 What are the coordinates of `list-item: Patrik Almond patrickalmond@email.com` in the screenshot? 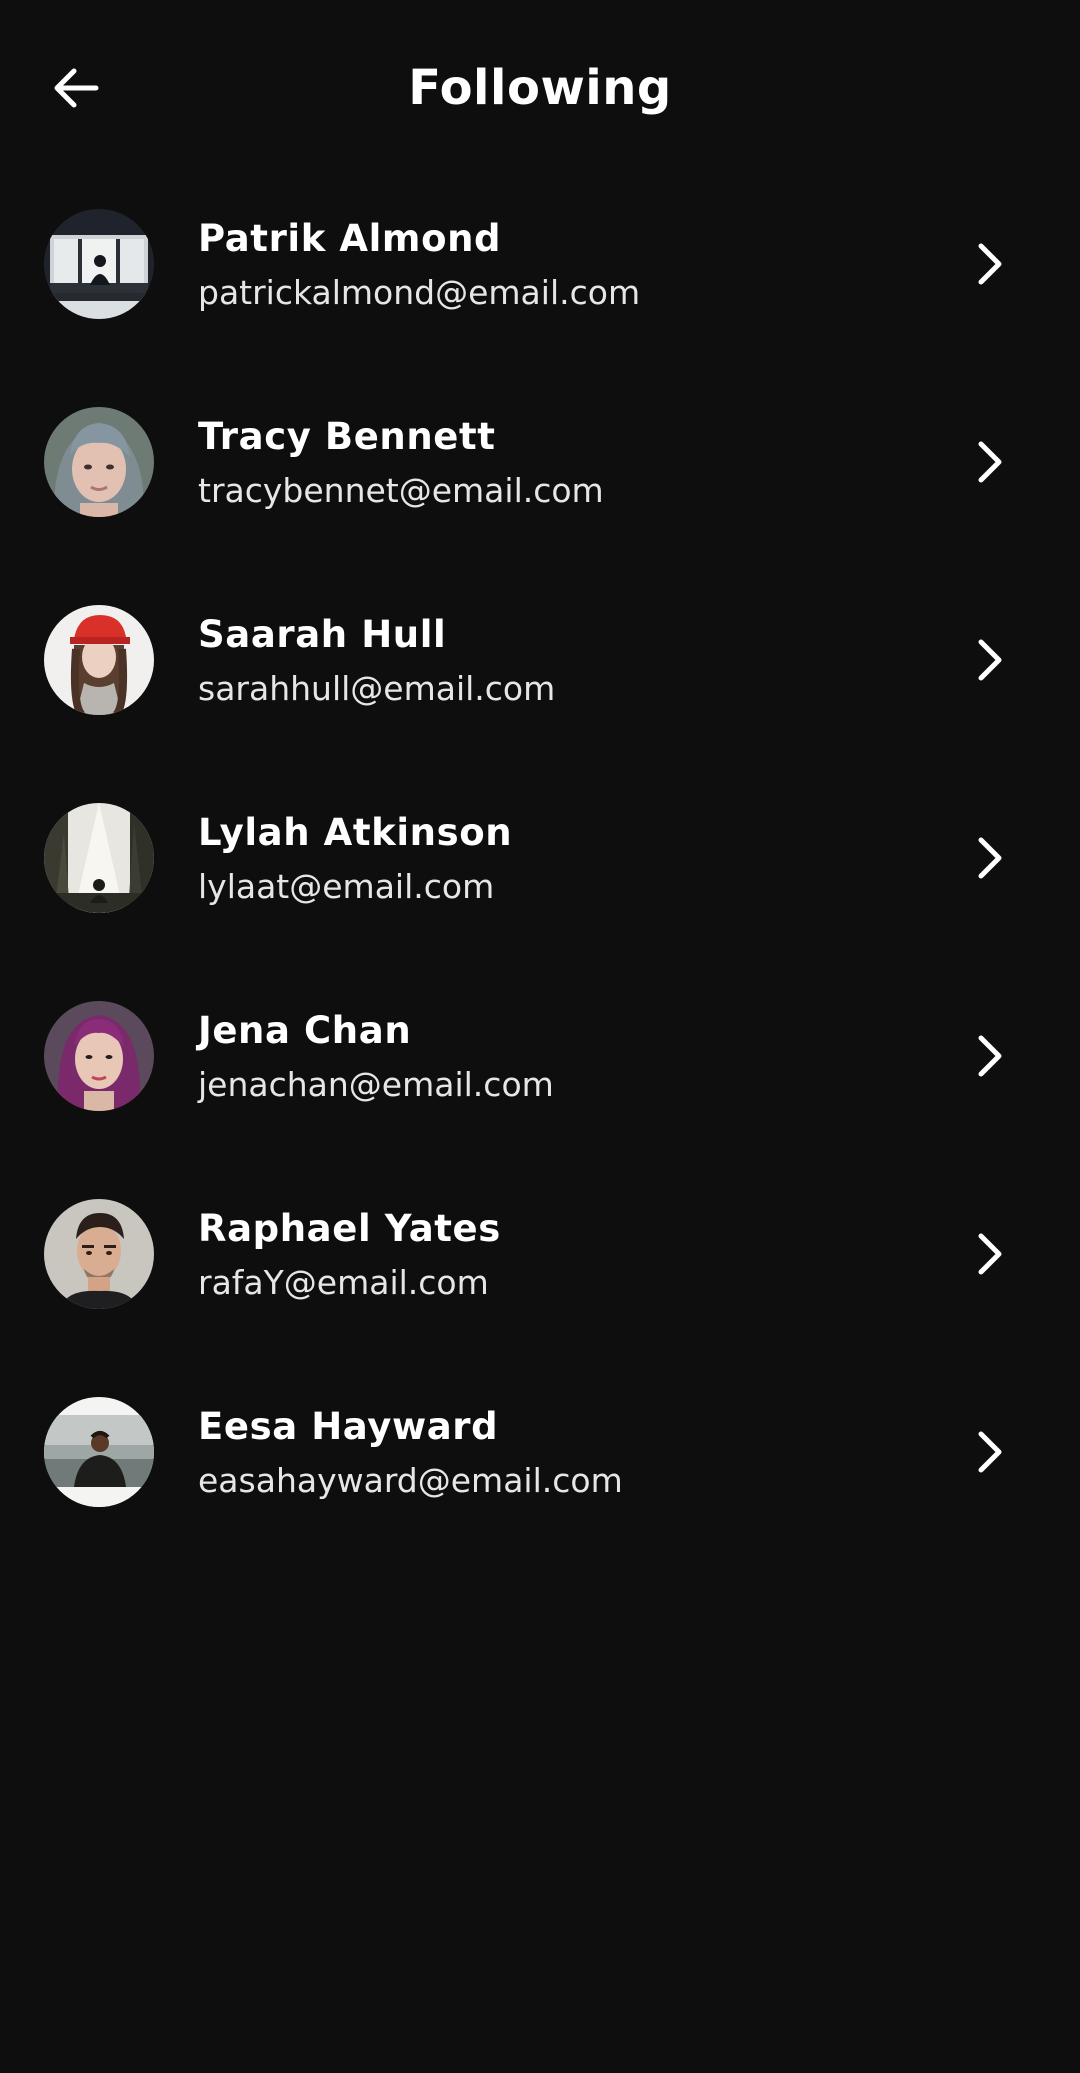 It's located at (540, 297).